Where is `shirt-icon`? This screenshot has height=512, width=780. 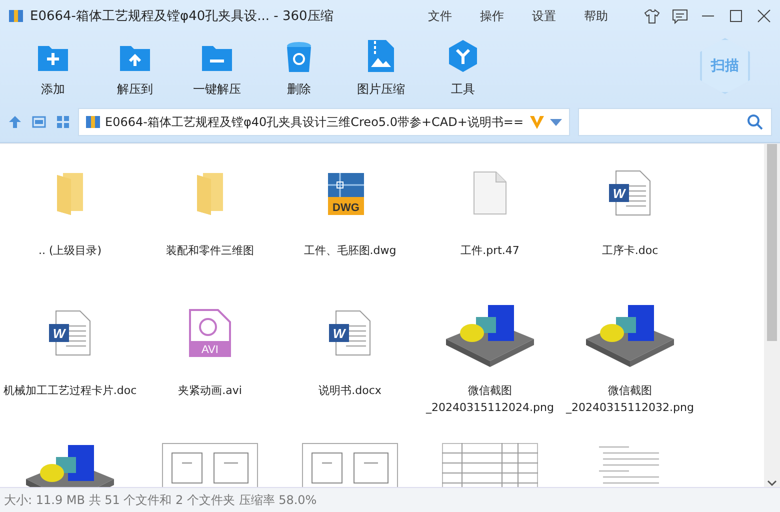
shirt-icon is located at coordinates (652, 16).